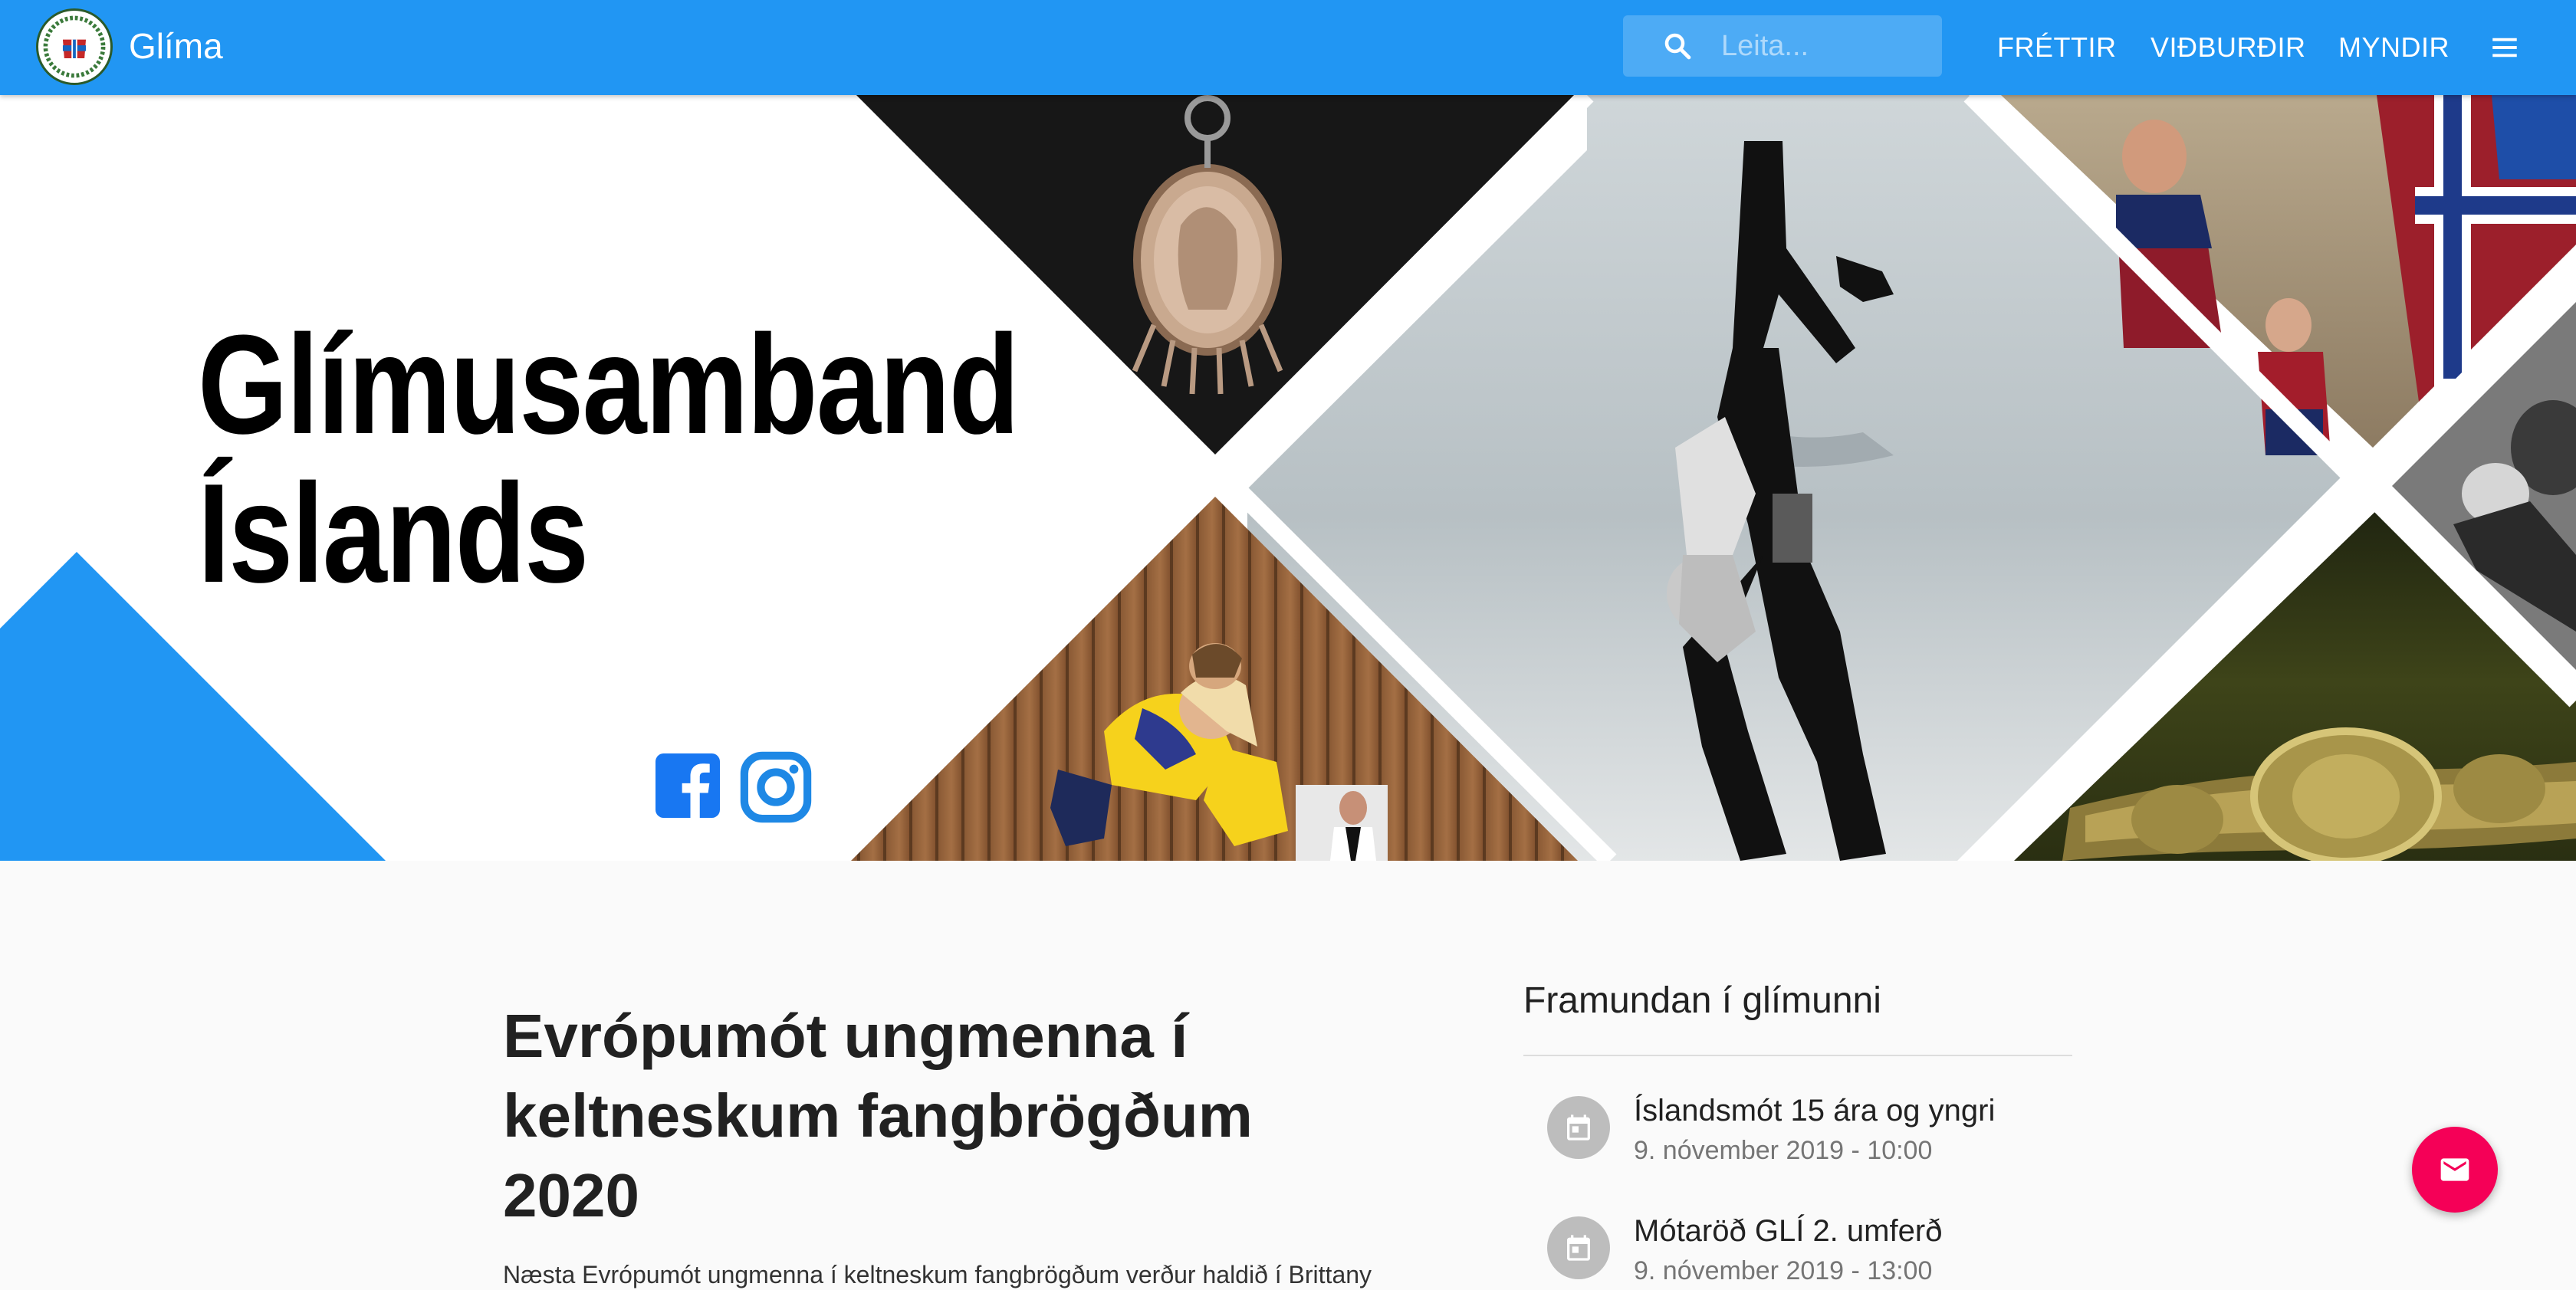 This screenshot has width=2576, height=1290. What do you see at coordinates (688, 785) in the screenshot?
I see `facebook-icon` at bounding box center [688, 785].